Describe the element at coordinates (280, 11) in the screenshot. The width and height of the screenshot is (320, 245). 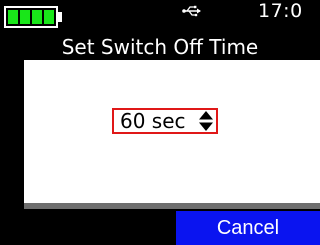
I see `clock: 17:0` at that location.